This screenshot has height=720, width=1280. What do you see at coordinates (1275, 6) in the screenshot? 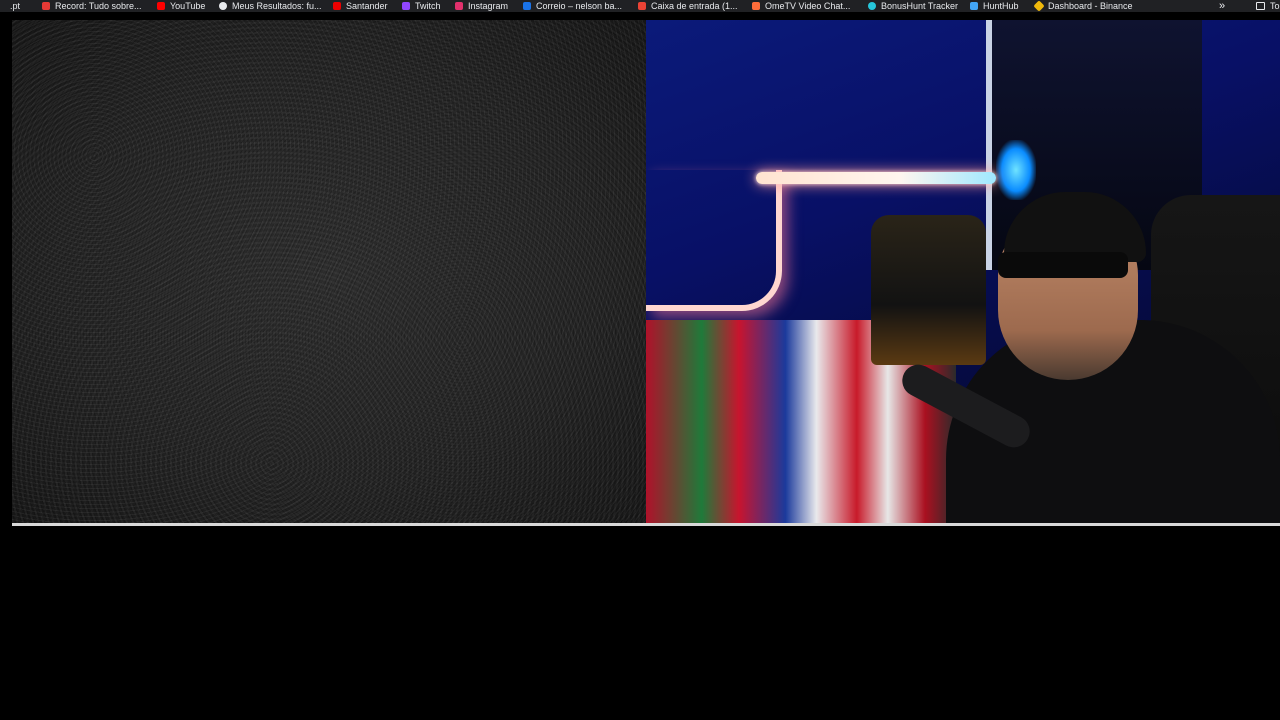
I see `bookmark-label: To` at bounding box center [1275, 6].